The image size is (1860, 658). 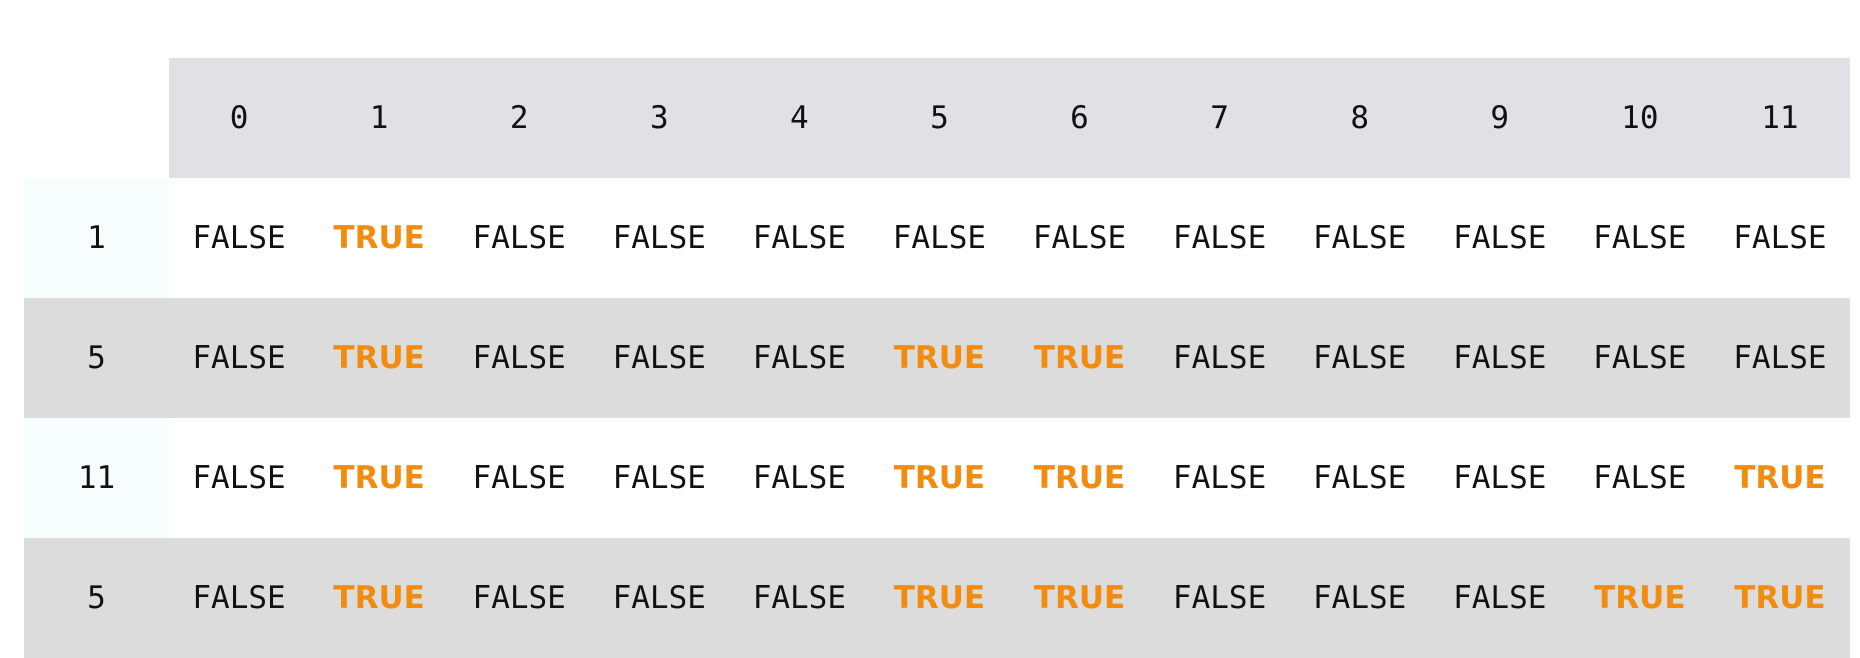 What do you see at coordinates (1079, 118) in the screenshot?
I see `column-header: 6` at bounding box center [1079, 118].